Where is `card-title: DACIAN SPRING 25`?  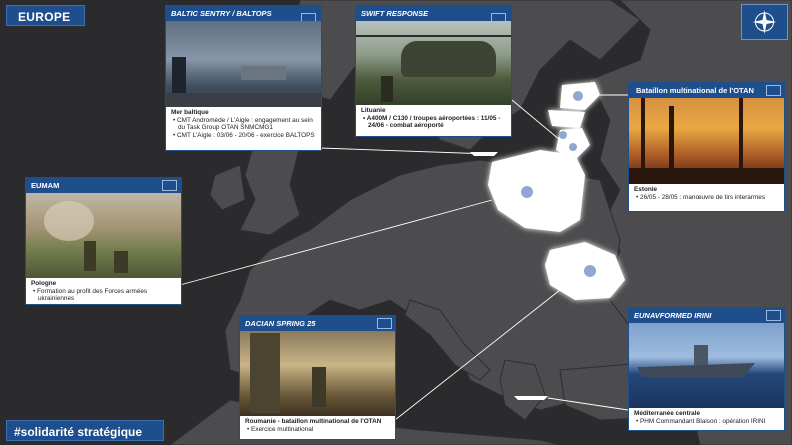 card-title: DACIAN SPRING 25 is located at coordinates (317, 323).